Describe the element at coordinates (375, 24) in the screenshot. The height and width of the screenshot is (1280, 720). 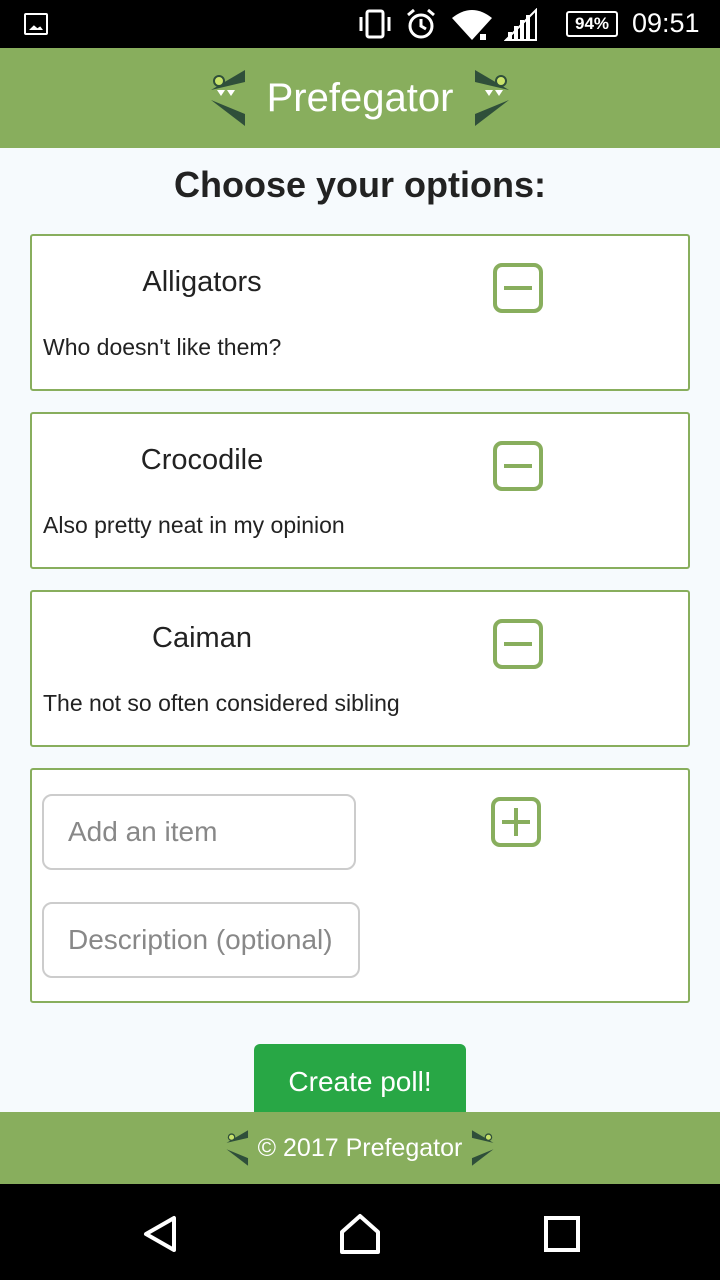
I see `vibrate-icon` at that location.